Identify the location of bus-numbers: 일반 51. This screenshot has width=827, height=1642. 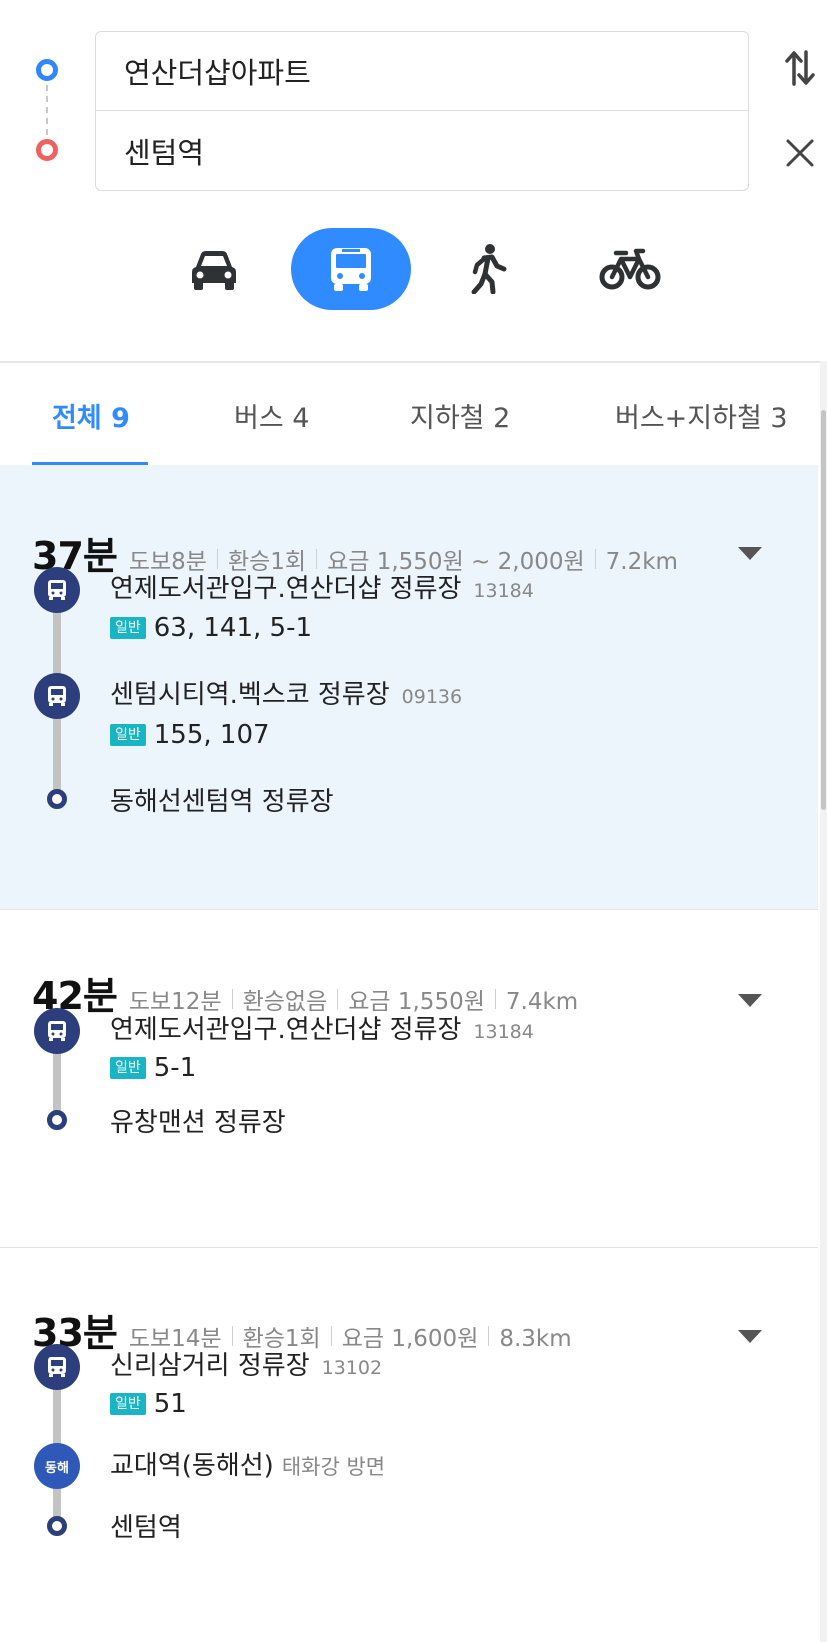
(148, 1404).